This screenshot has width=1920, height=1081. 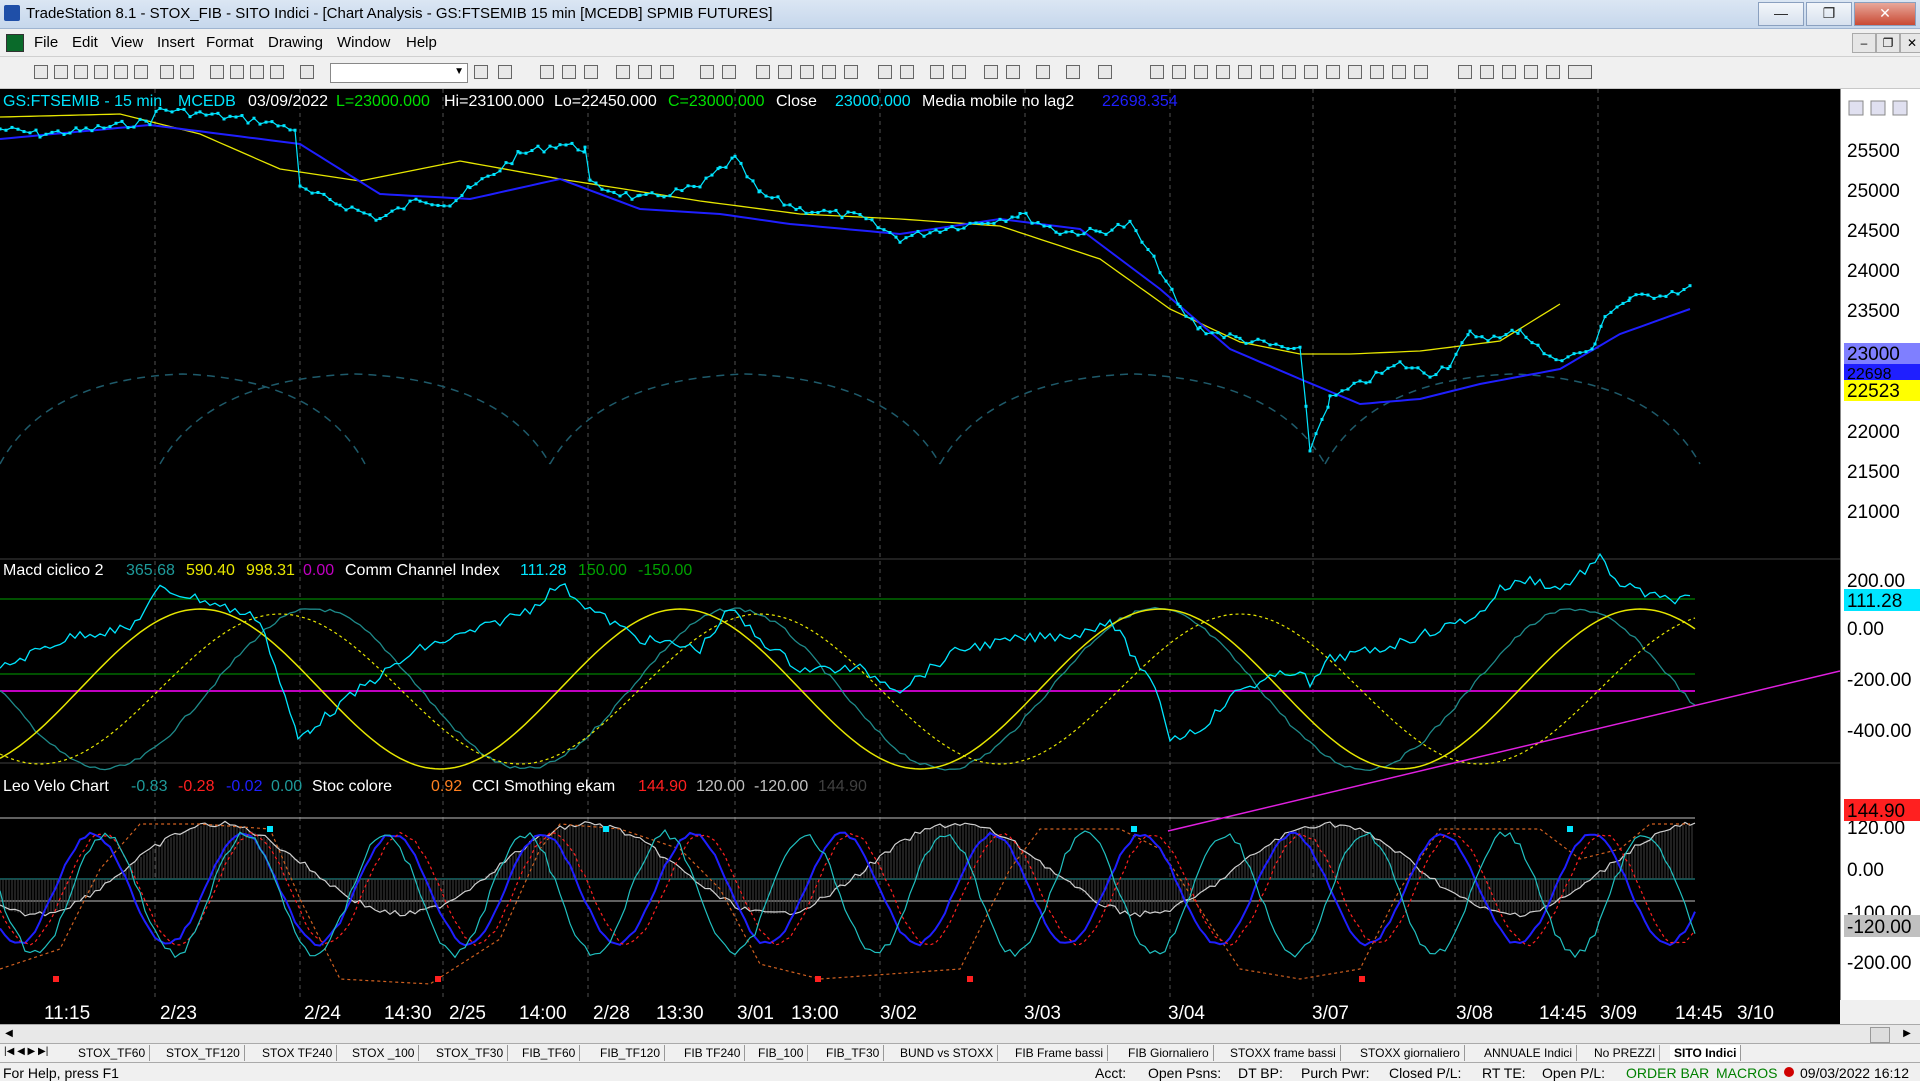 What do you see at coordinates (1043, 72) in the screenshot?
I see `tools-icon` at bounding box center [1043, 72].